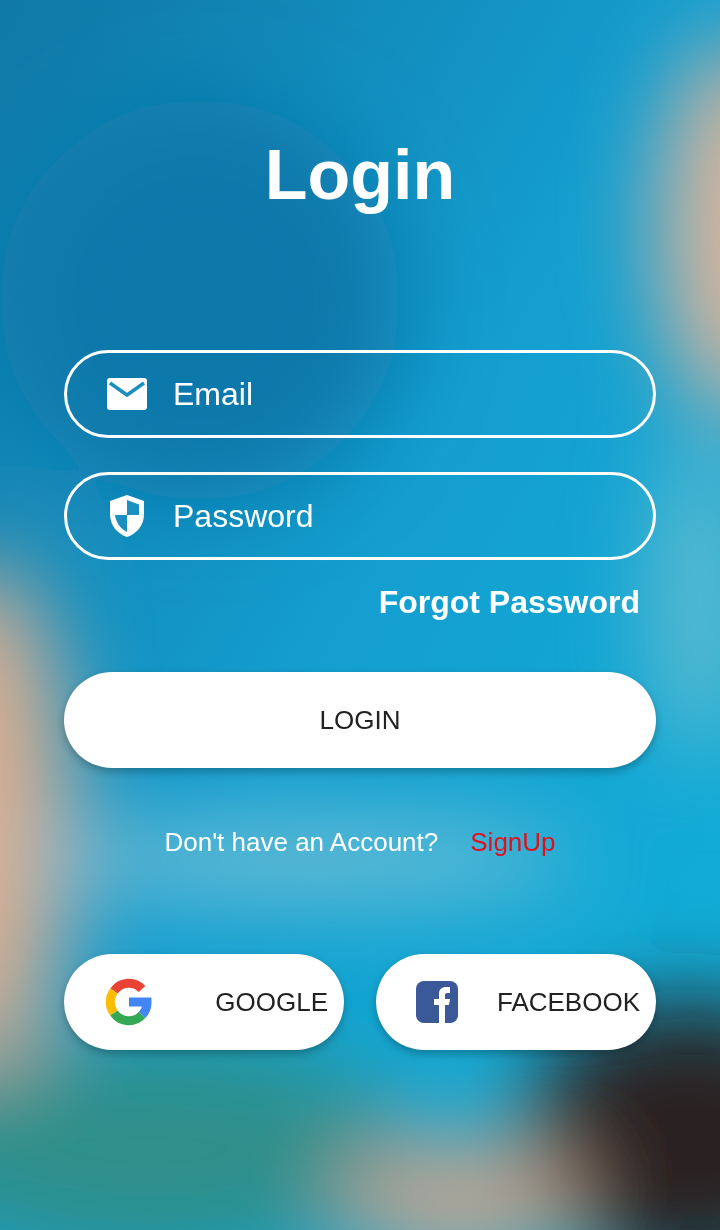 The width and height of the screenshot is (720, 1230). I want to click on google-sign-in-button: GOOGLE, so click(204, 1002).